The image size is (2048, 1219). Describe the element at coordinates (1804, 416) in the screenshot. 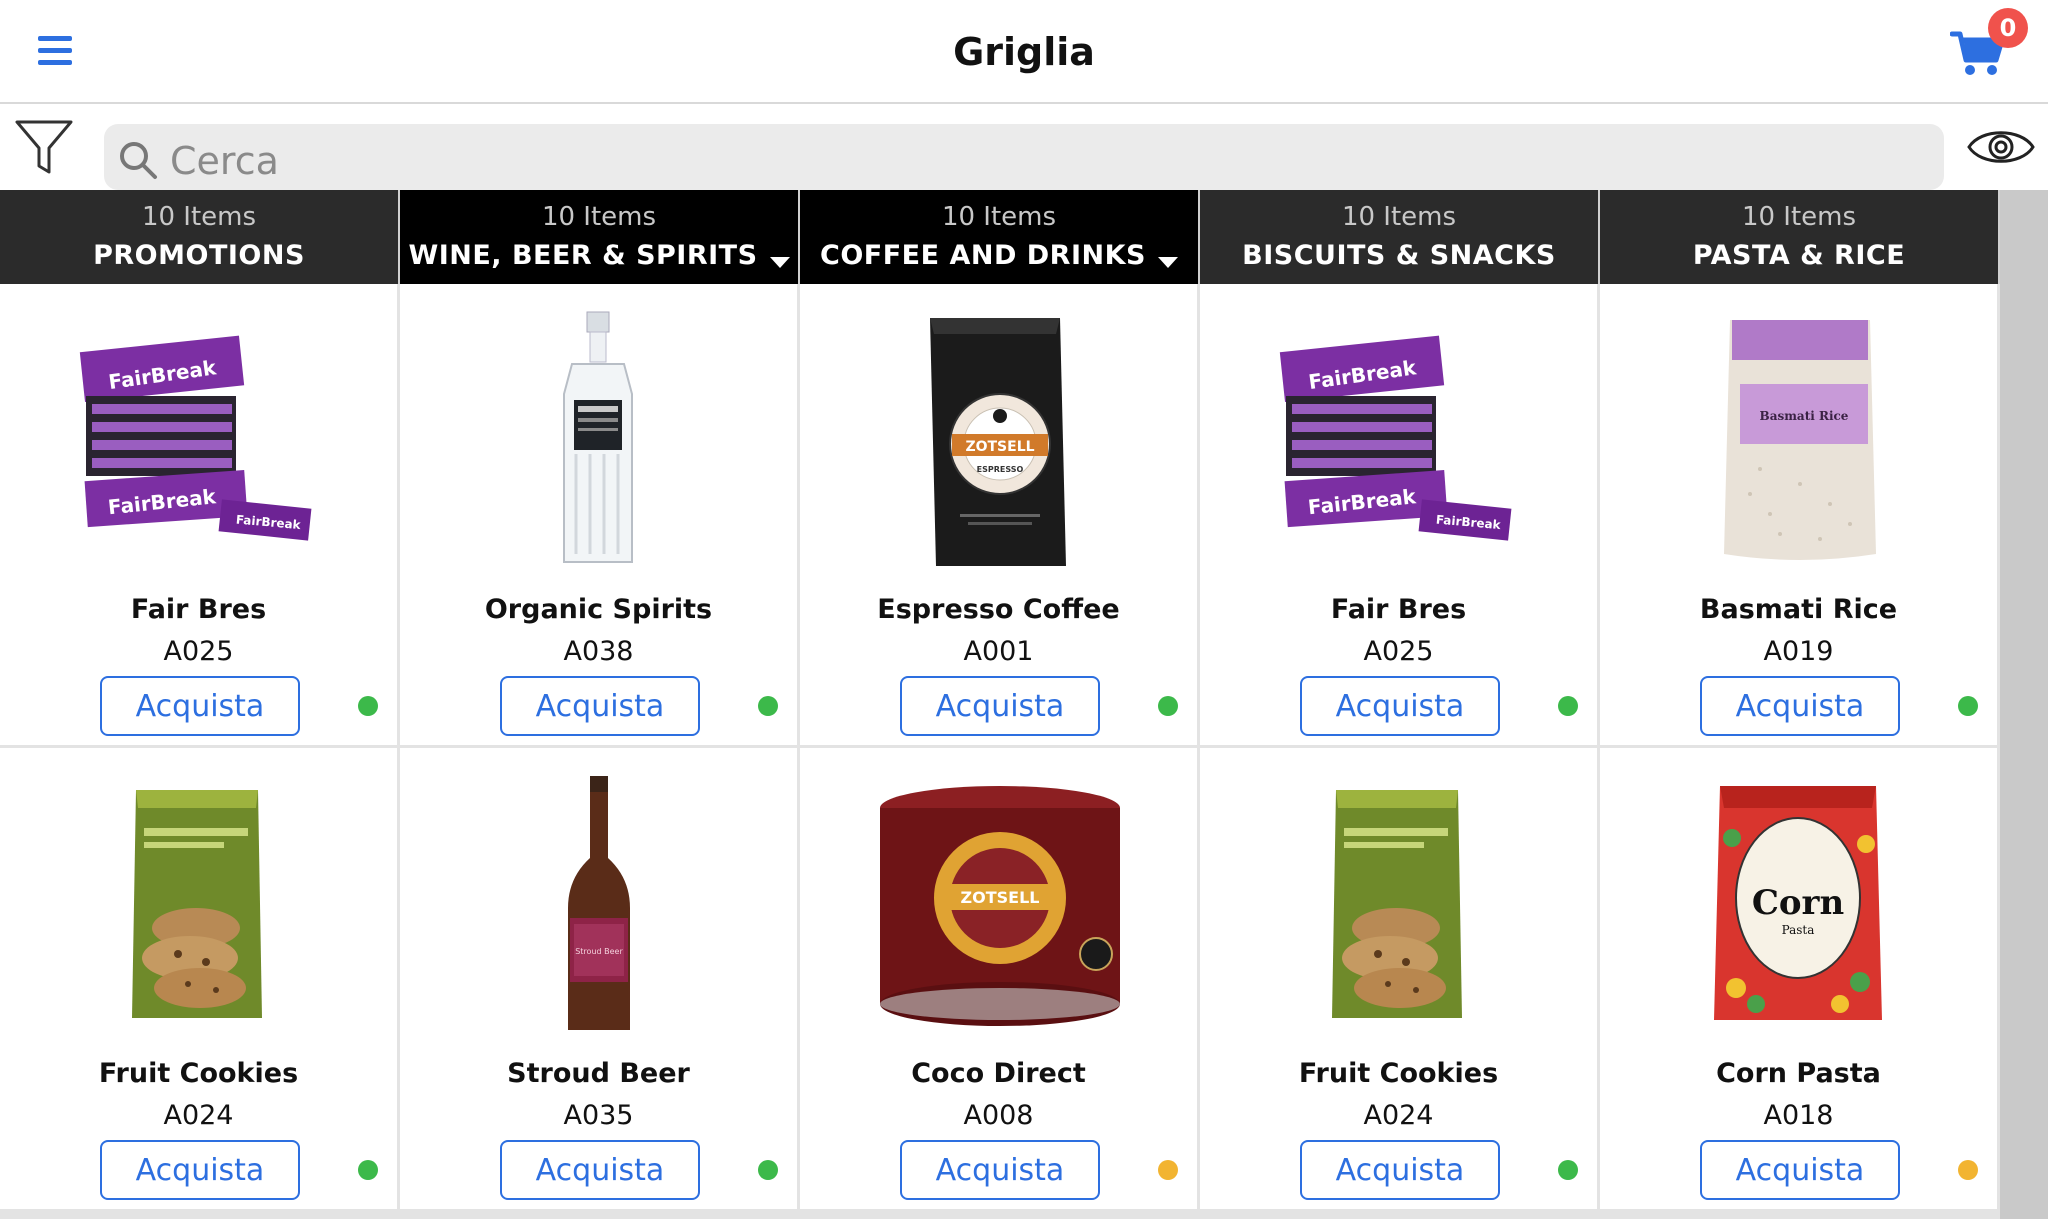

I see `svg-text: Basmati Rice` at that location.